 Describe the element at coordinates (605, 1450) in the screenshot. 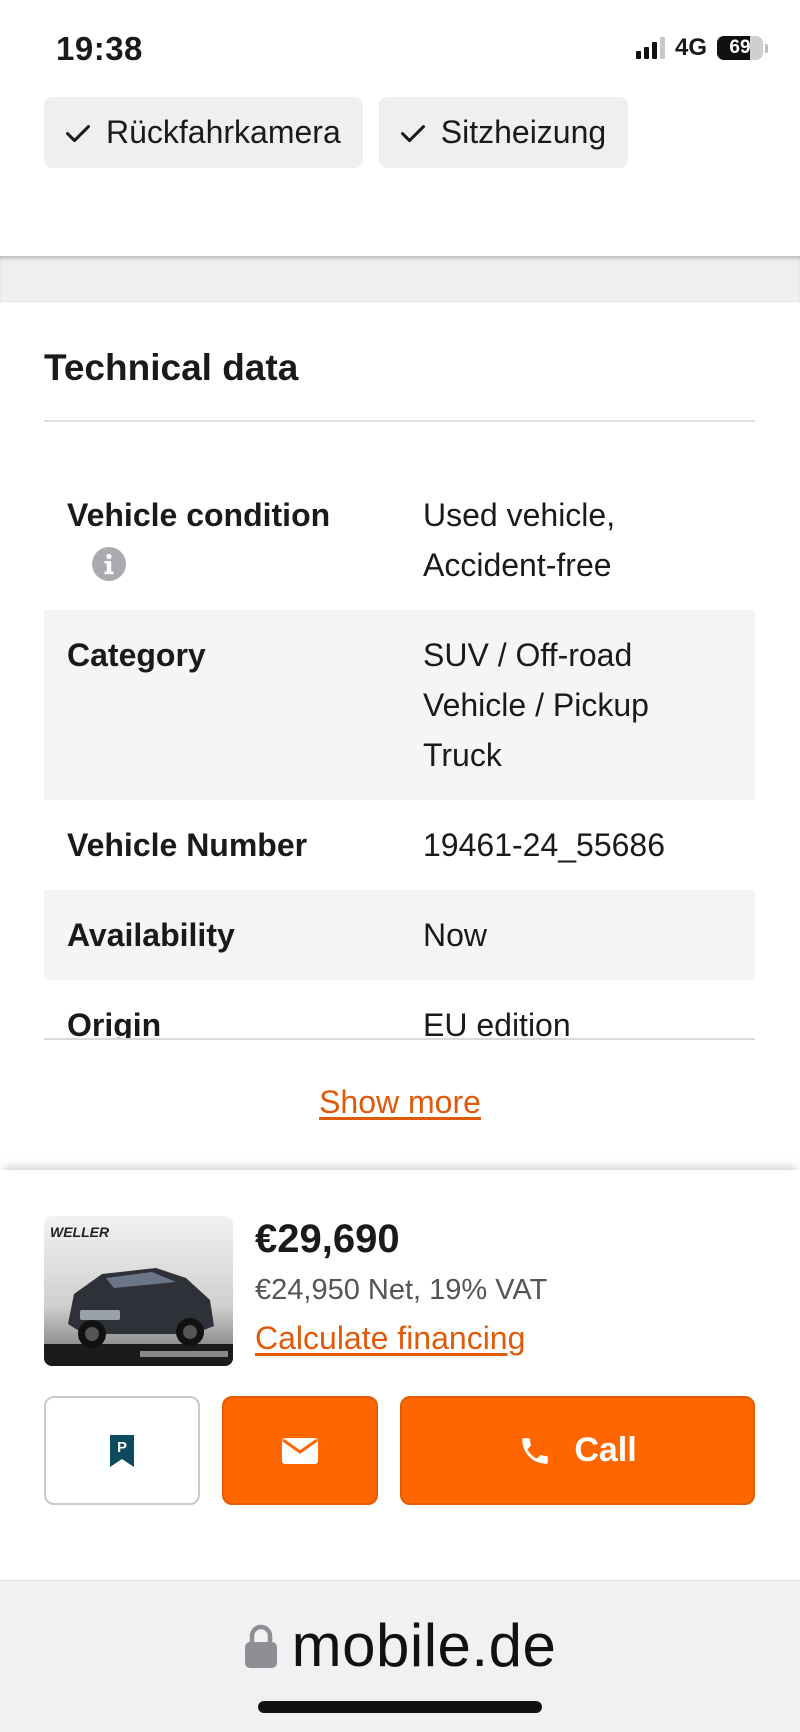

I see `call-button-label: Call` at that location.